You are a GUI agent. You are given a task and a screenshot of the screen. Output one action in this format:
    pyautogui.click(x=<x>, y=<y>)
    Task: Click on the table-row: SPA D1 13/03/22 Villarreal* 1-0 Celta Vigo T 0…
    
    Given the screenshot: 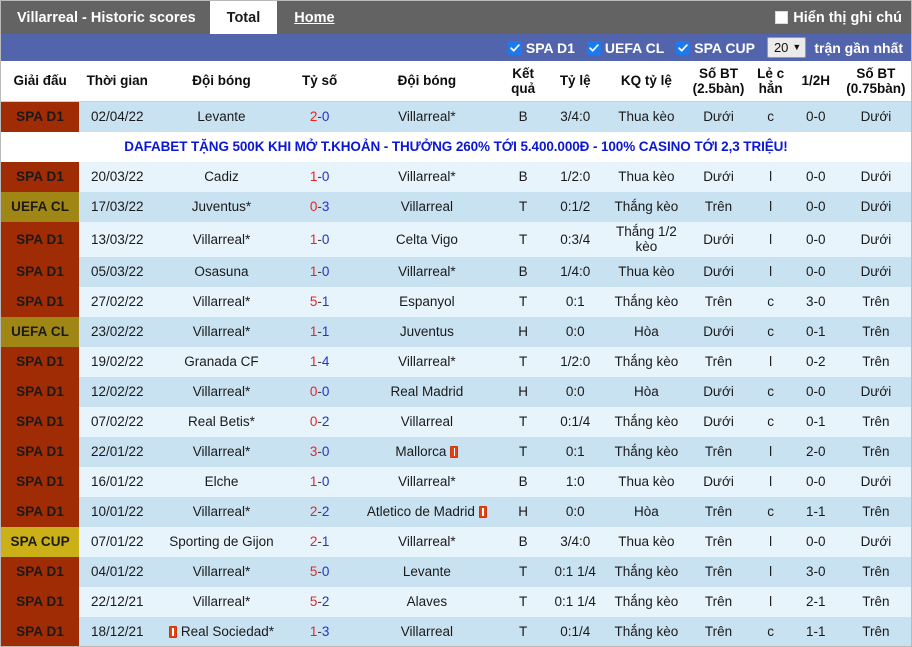 What is the action you would take?
    pyautogui.click(x=456, y=239)
    